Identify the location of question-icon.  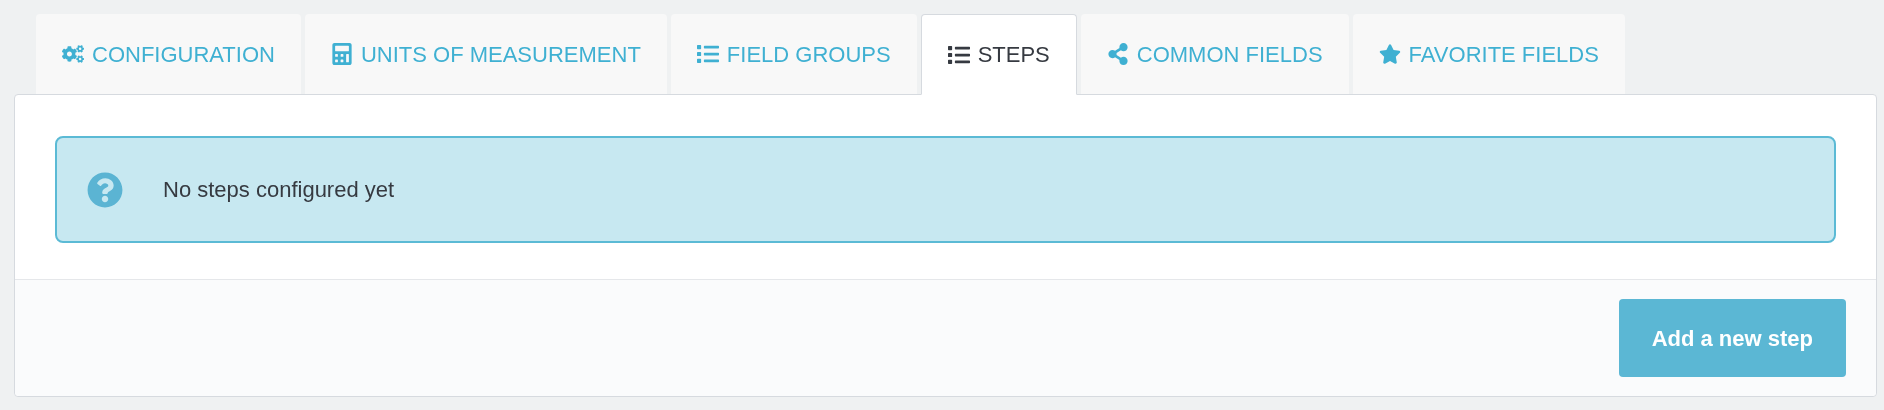
(105, 189).